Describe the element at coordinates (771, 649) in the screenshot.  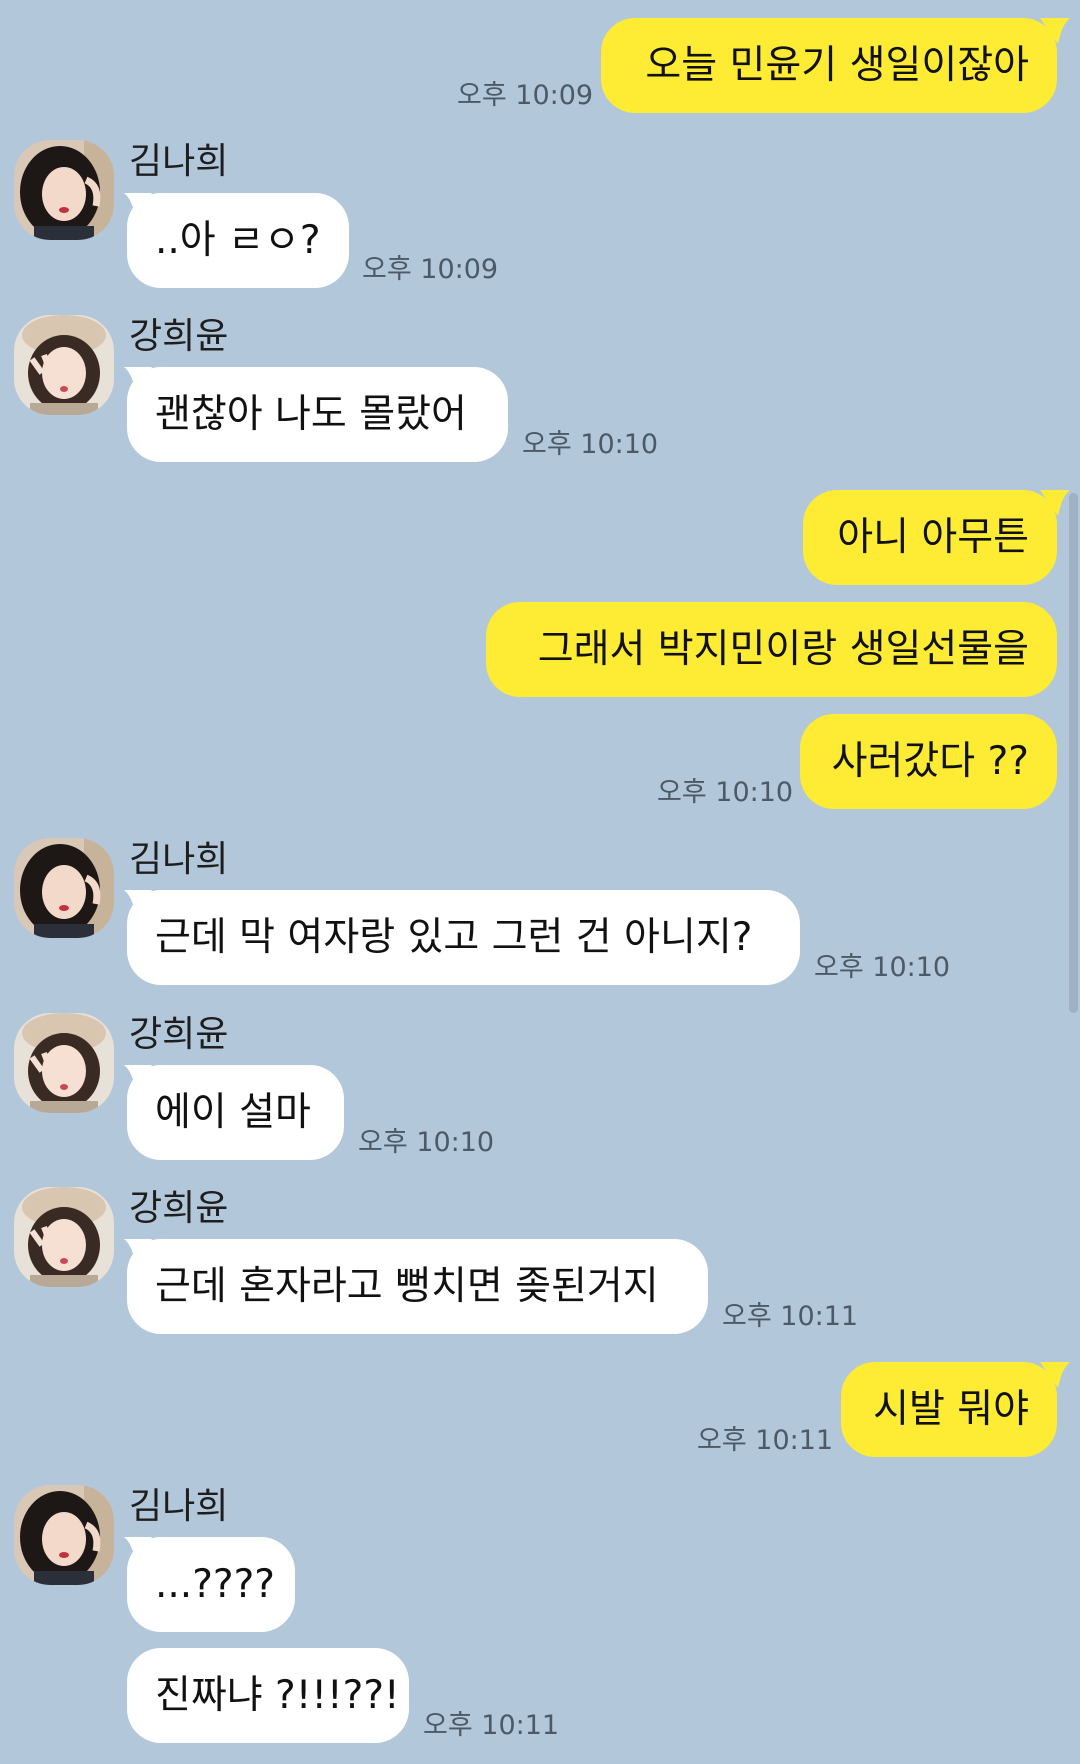
I see `outgoing-message-bubble: 그래서 박지민이랑 생일선물을` at that location.